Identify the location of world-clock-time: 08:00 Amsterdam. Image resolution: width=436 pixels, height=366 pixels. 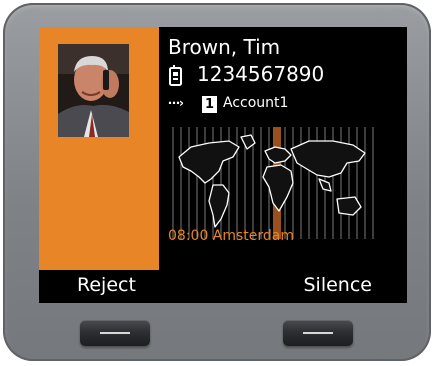
(231, 236).